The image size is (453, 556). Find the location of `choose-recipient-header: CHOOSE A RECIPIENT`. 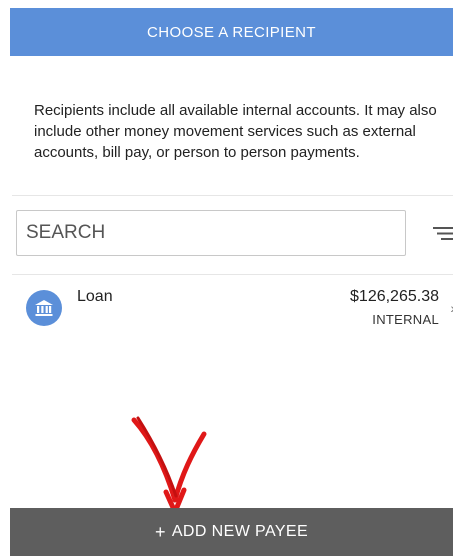

choose-recipient-header: CHOOSE A RECIPIENT is located at coordinates (231, 32).